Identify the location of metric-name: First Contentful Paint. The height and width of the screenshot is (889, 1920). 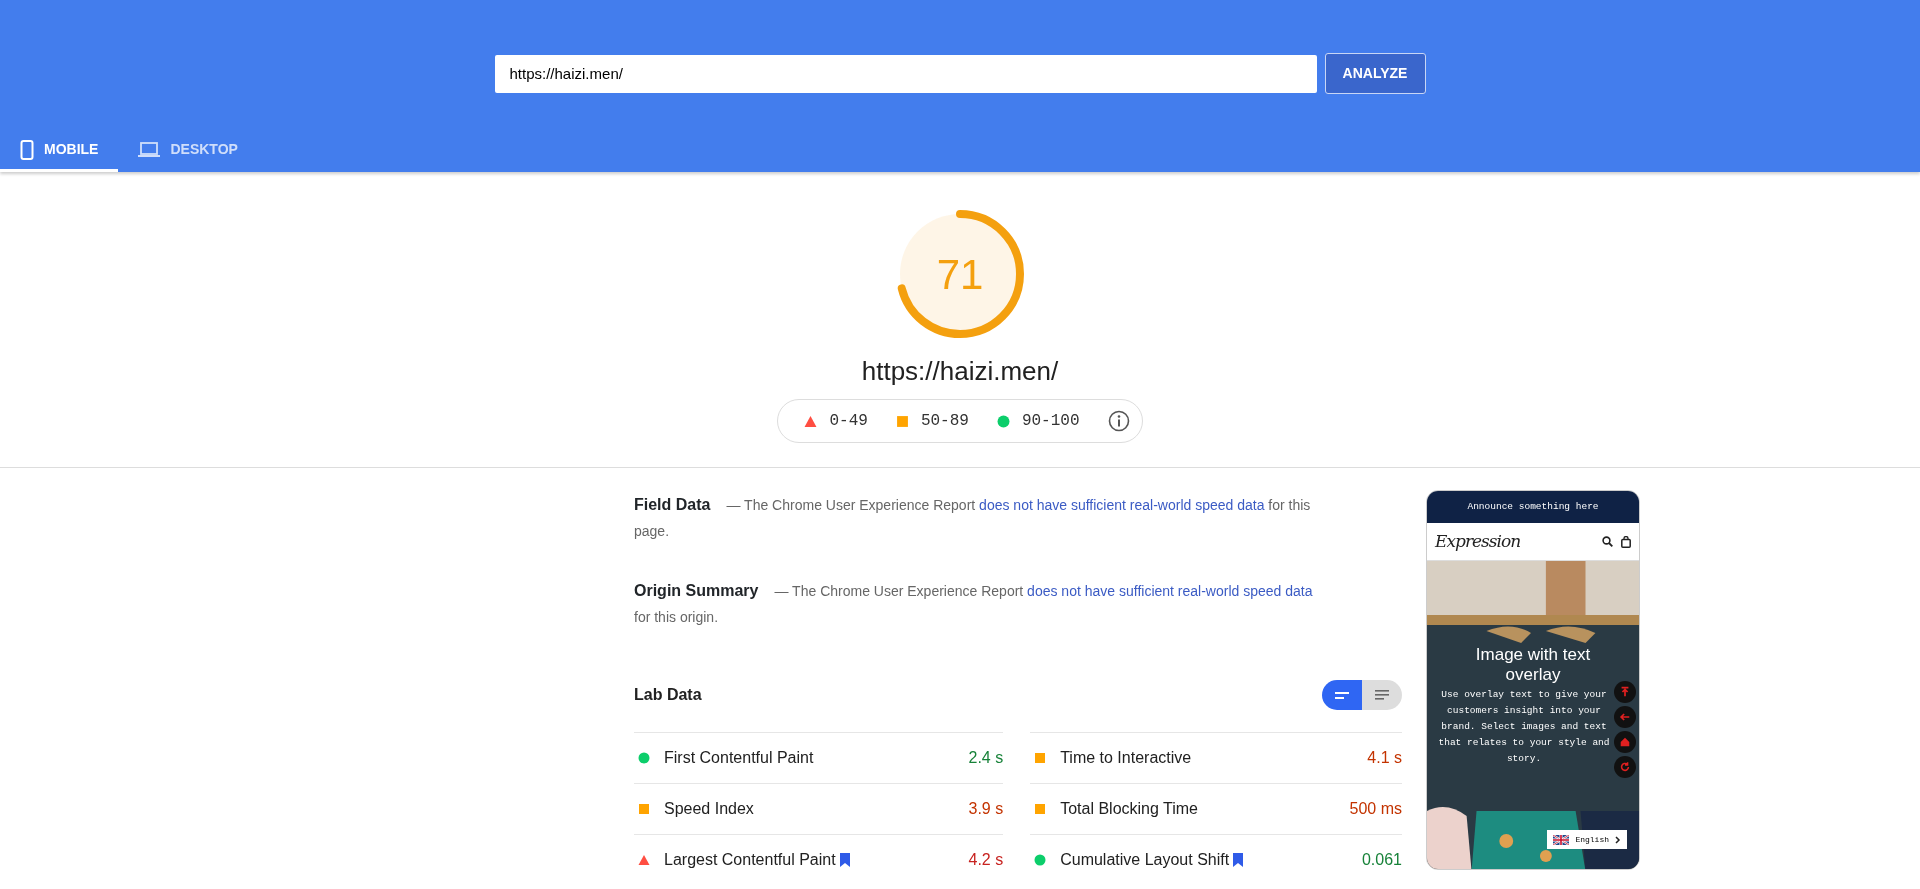
(739, 758).